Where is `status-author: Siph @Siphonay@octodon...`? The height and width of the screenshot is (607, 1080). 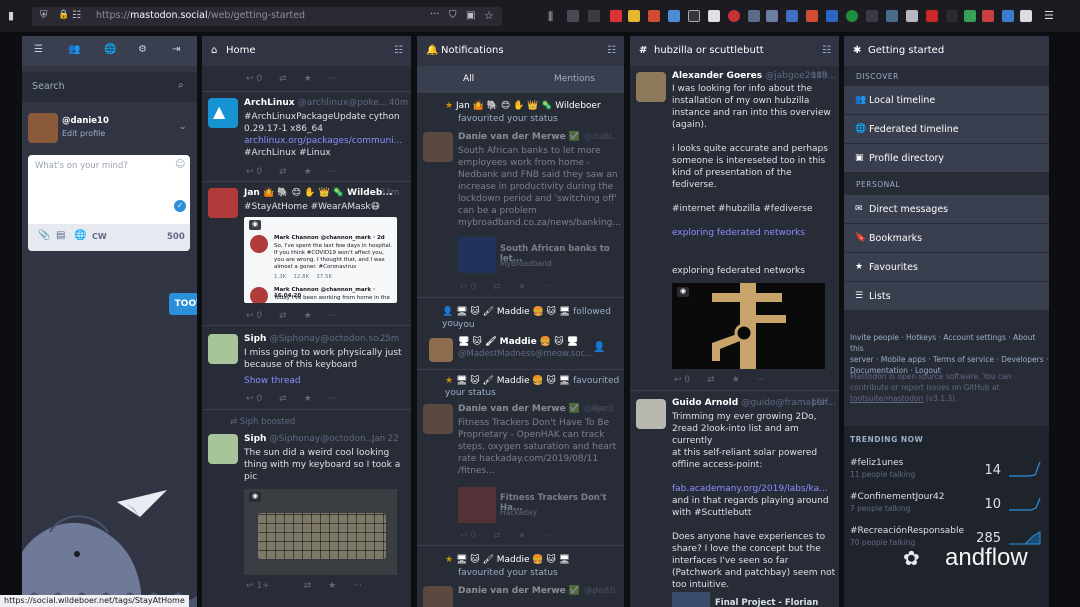
status-author: Siph @Siphonay@octodon... is located at coordinates (309, 439).